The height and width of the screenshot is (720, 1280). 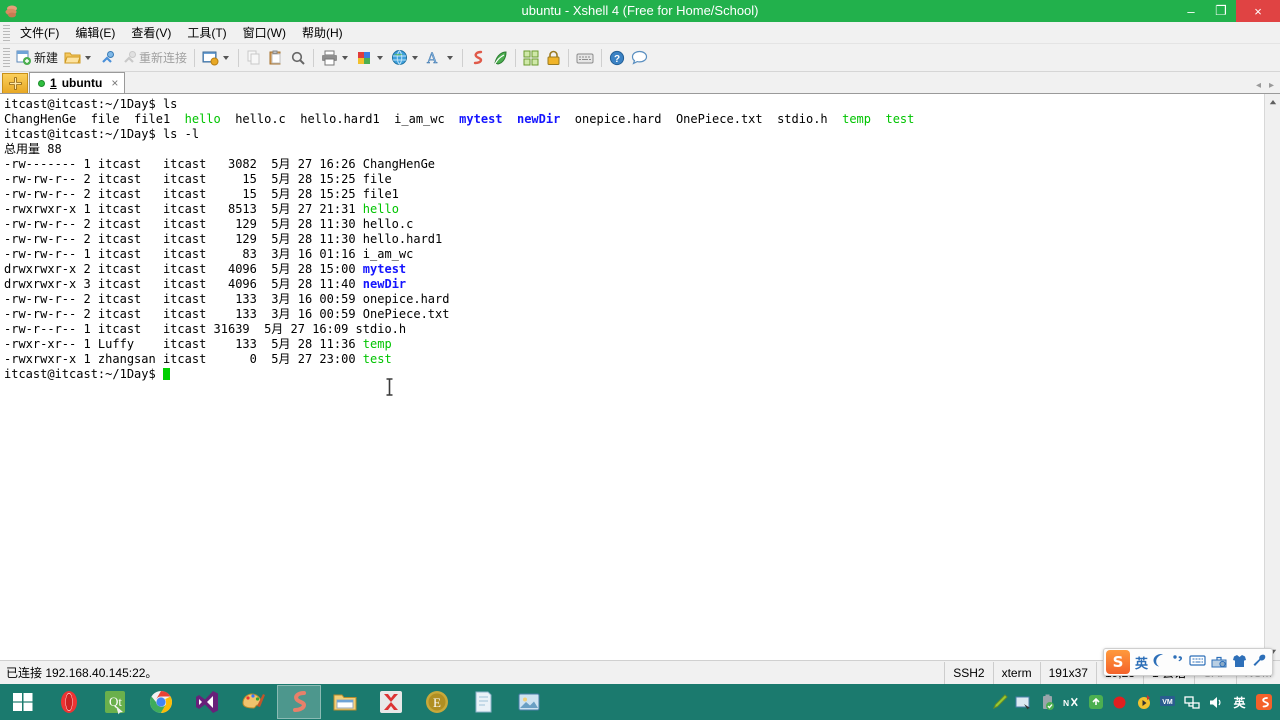 I want to click on nx-icon: N, so click(x=1071, y=702).